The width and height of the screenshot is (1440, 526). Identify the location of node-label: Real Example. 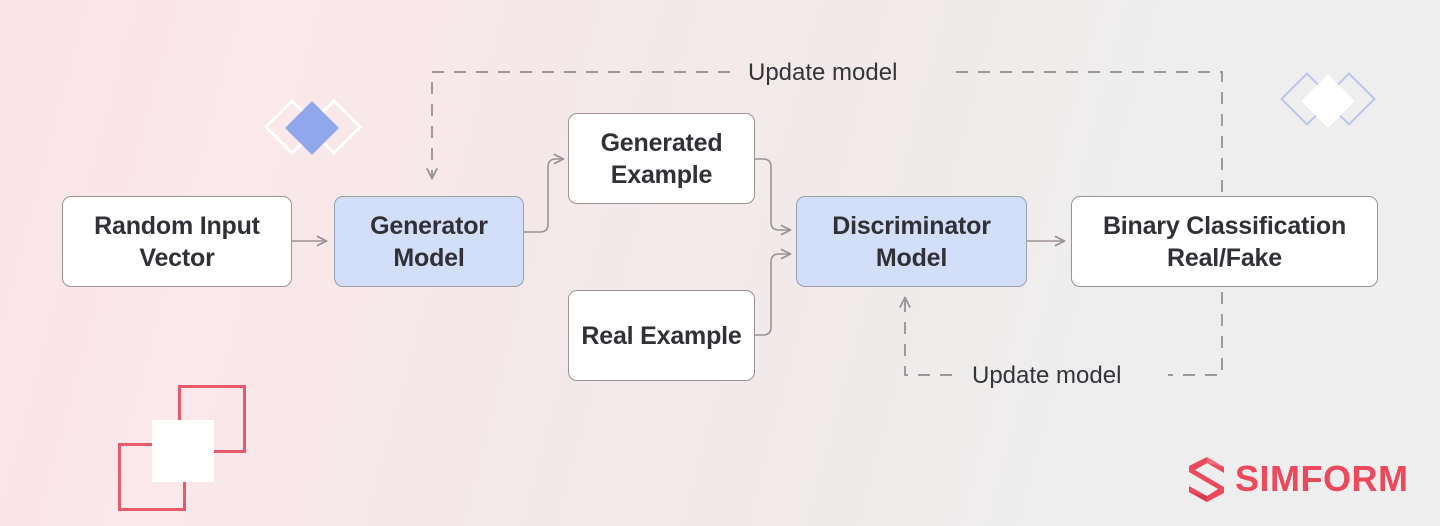
(661, 335).